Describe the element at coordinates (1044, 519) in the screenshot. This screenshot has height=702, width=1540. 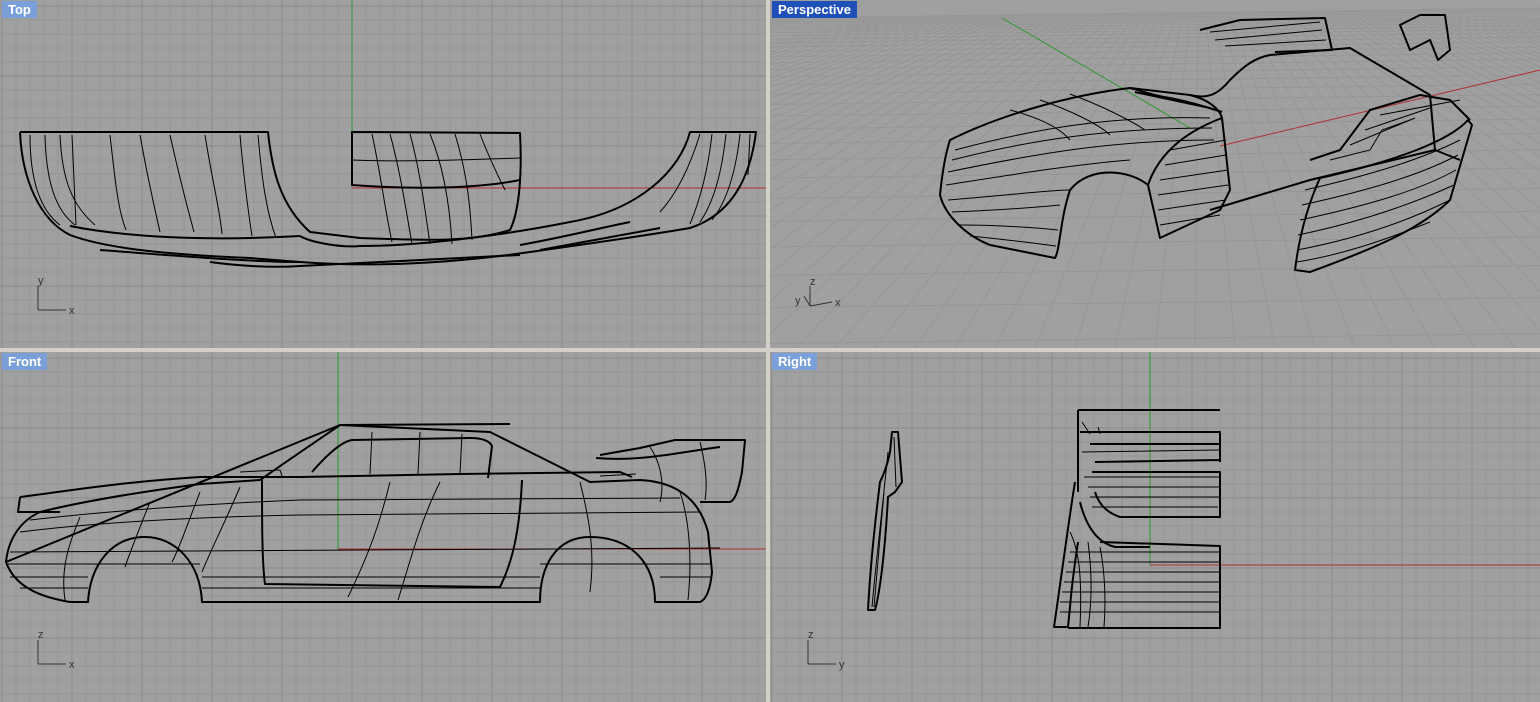
I see `car-wireframe-right` at that location.